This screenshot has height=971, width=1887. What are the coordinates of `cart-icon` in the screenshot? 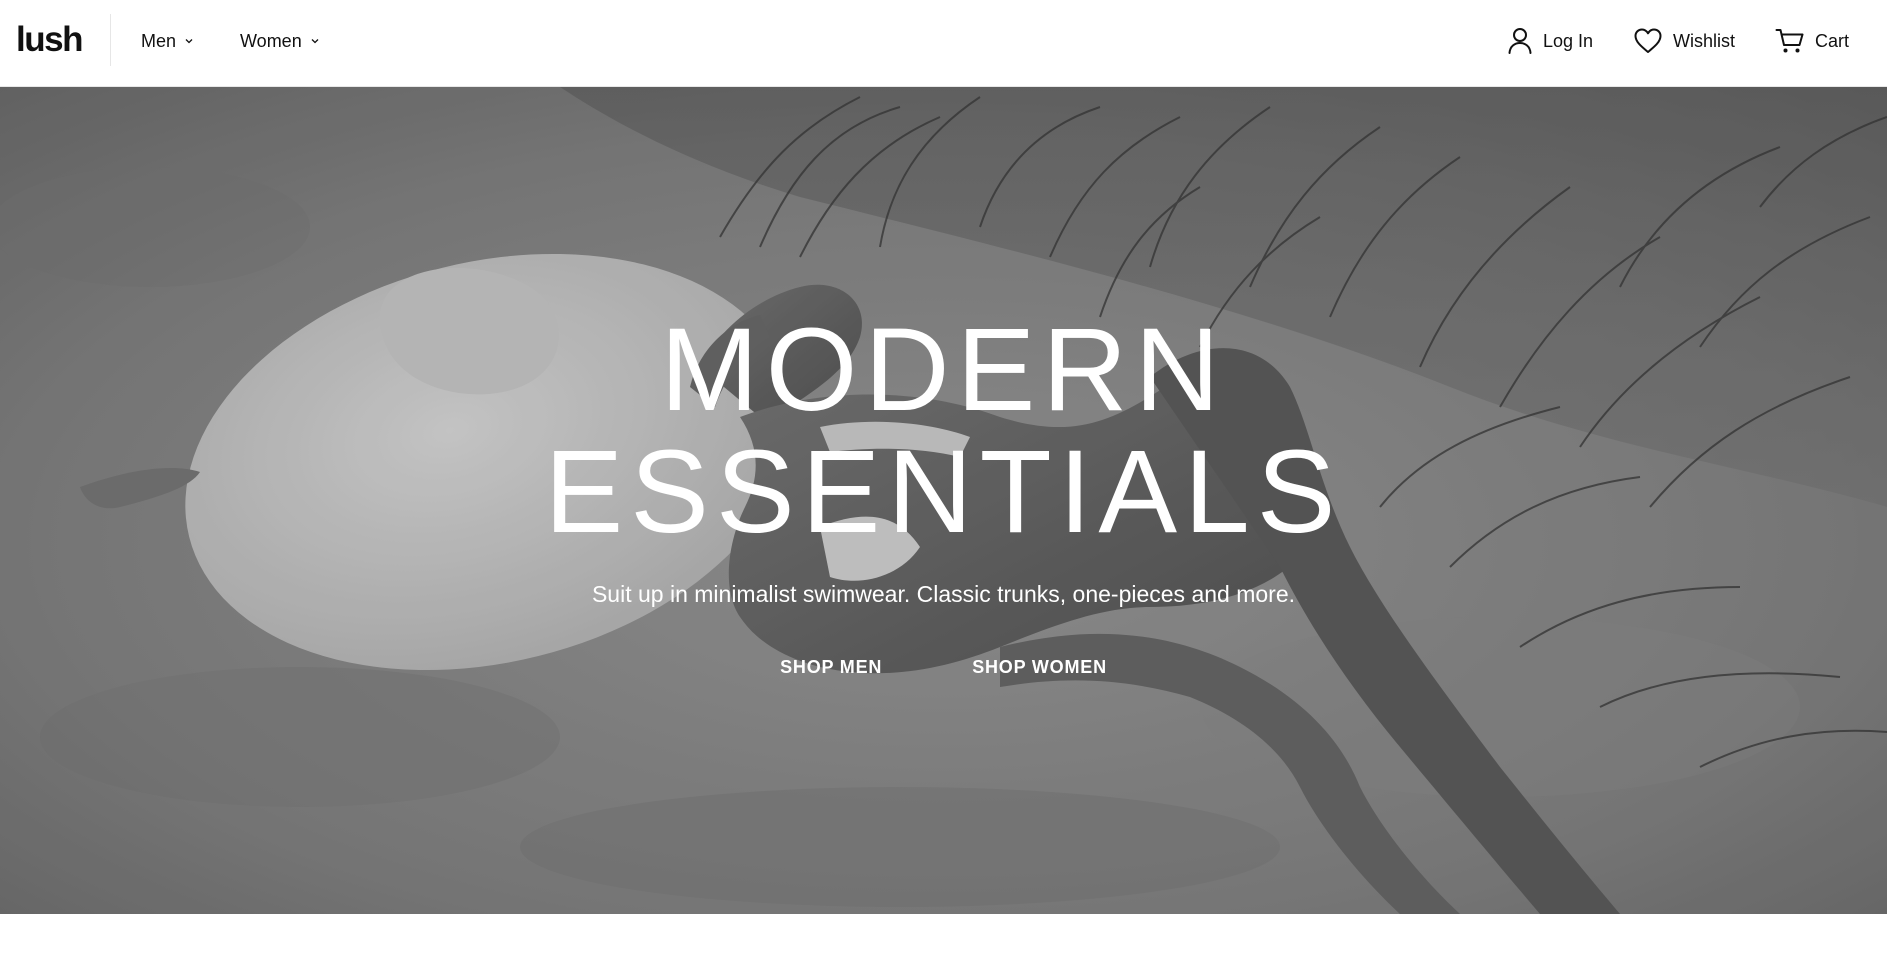 It's located at (1789, 41).